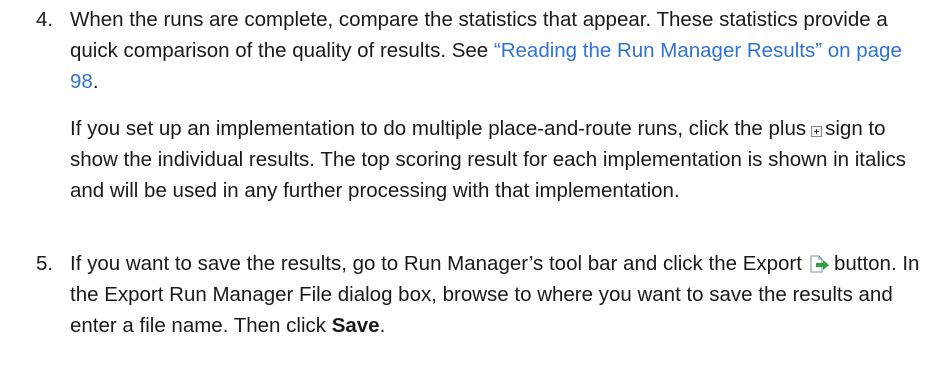 This screenshot has height=386, width=930. I want to click on plus-icon, so click(817, 131).